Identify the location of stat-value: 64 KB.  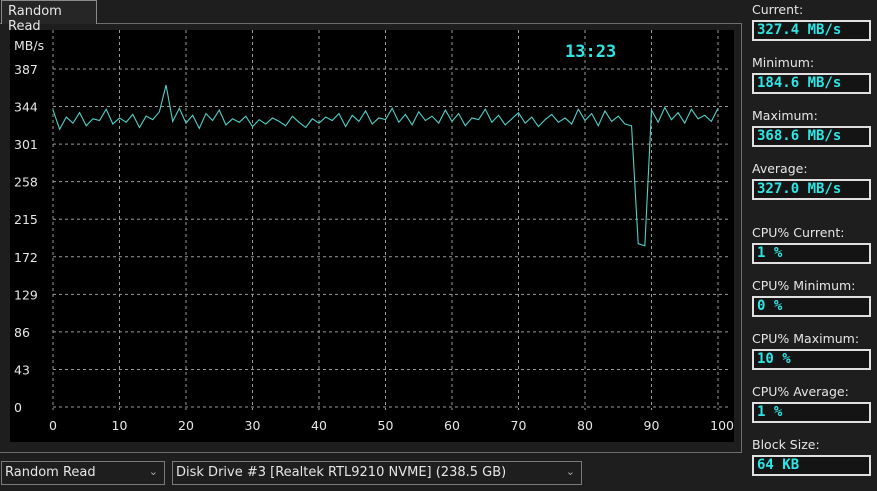
(811, 465).